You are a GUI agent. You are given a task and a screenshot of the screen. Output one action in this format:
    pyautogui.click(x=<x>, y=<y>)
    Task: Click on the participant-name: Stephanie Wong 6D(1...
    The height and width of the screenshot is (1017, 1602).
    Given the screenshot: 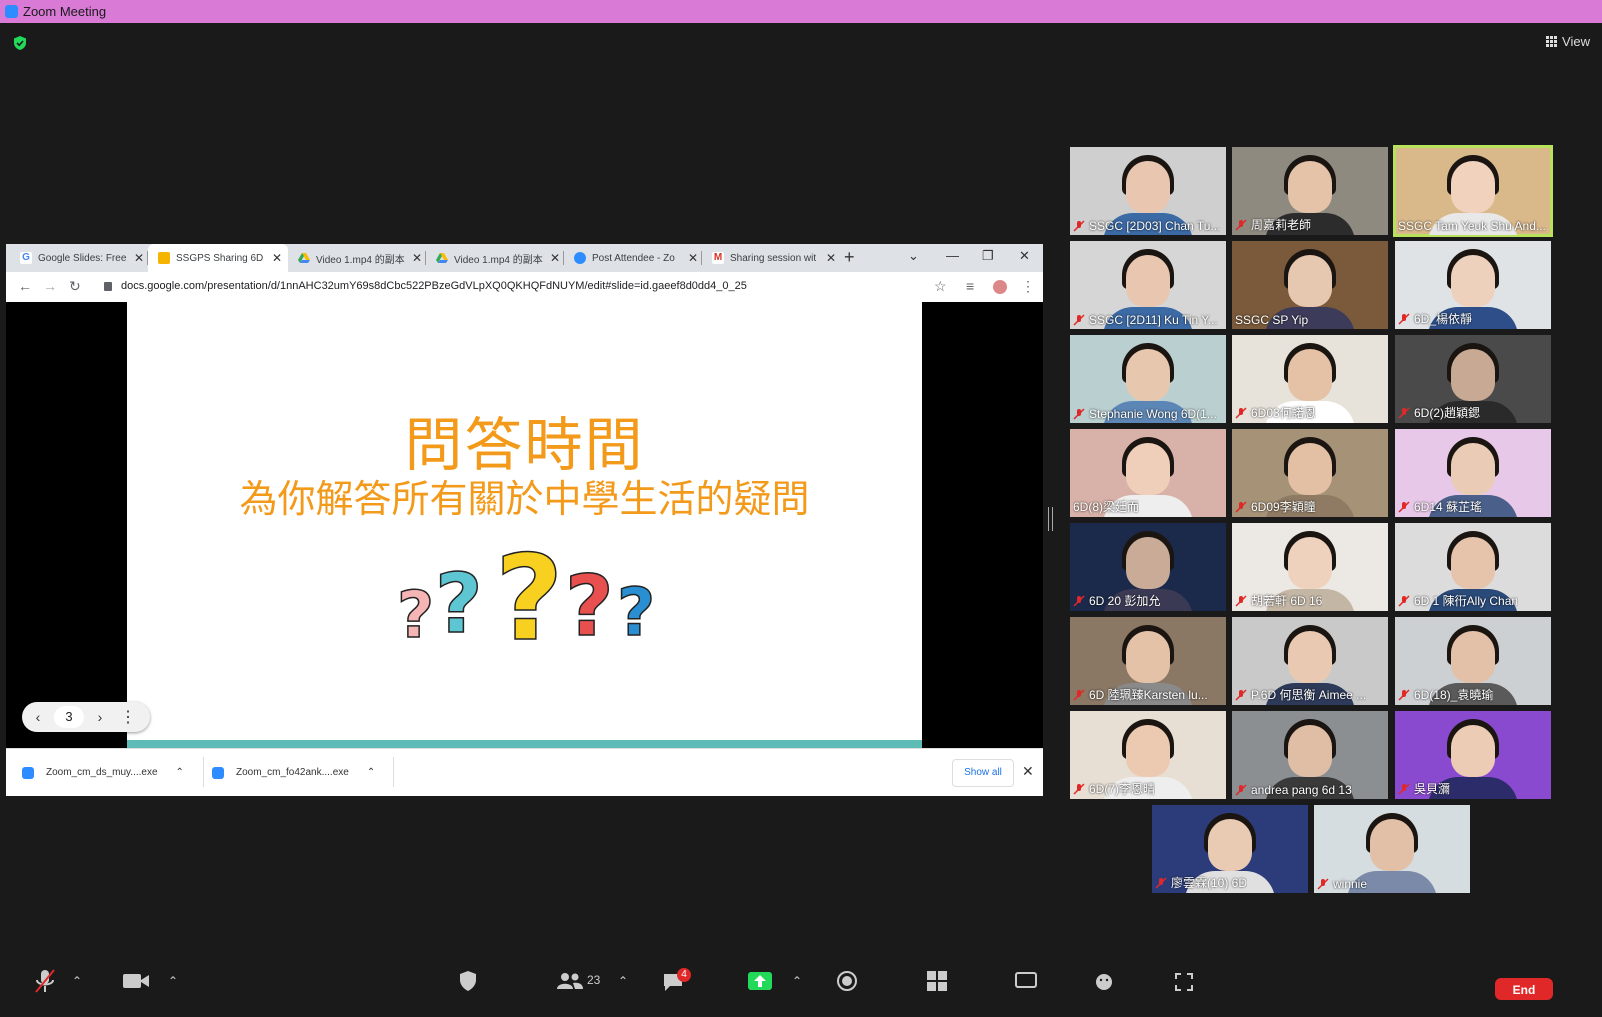 What is the action you would take?
    pyautogui.click(x=1153, y=414)
    